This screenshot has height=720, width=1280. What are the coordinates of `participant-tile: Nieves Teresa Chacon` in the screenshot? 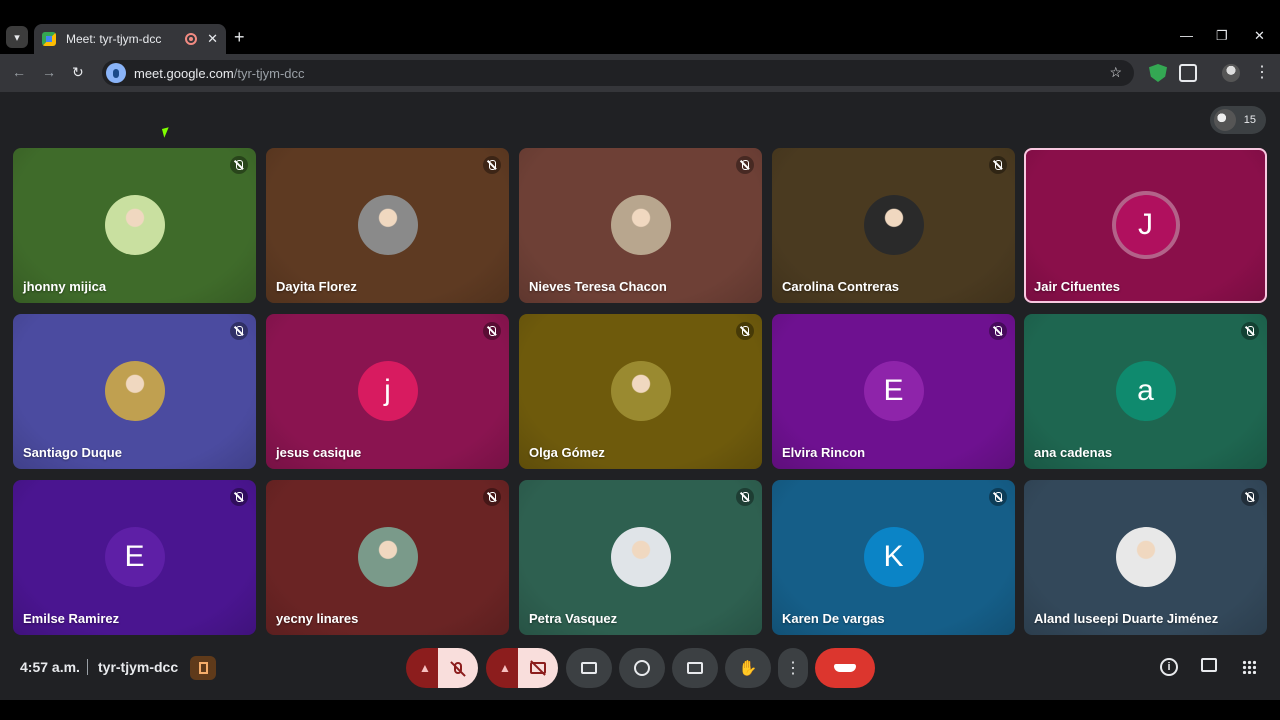 It's located at (640, 225).